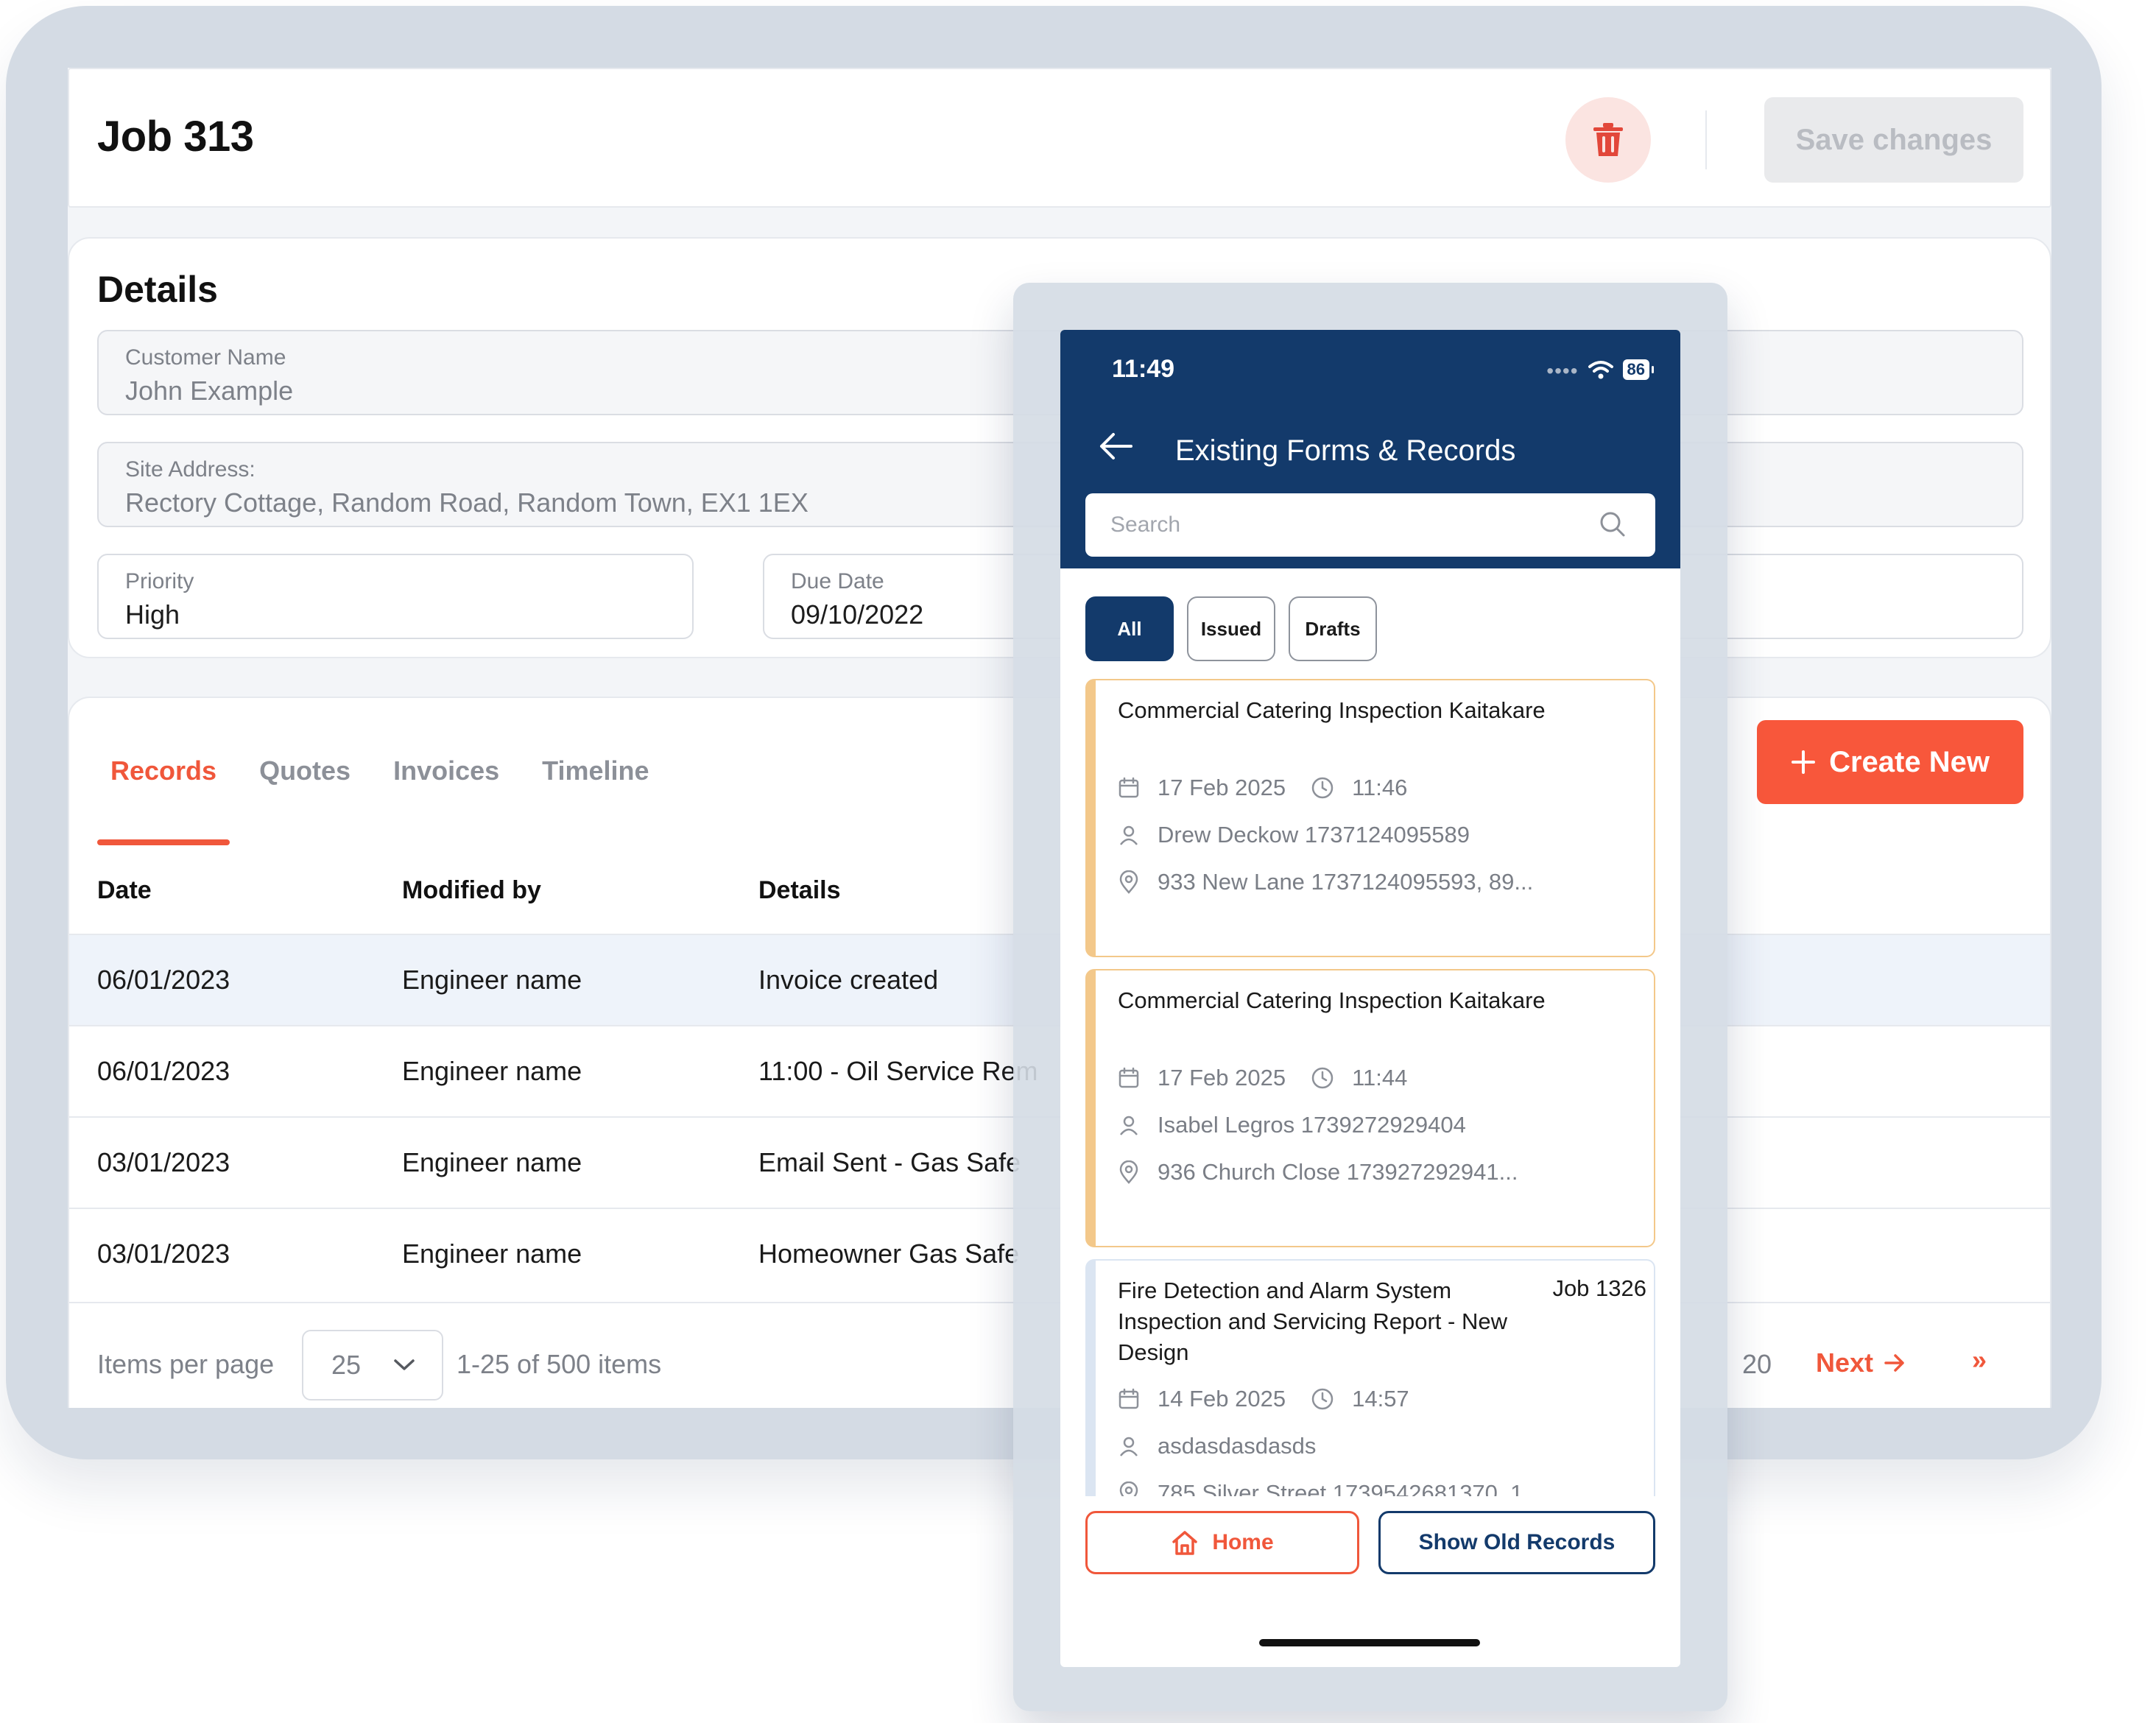  I want to click on show-old-records-button: Show Old Records, so click(1516, 1542).